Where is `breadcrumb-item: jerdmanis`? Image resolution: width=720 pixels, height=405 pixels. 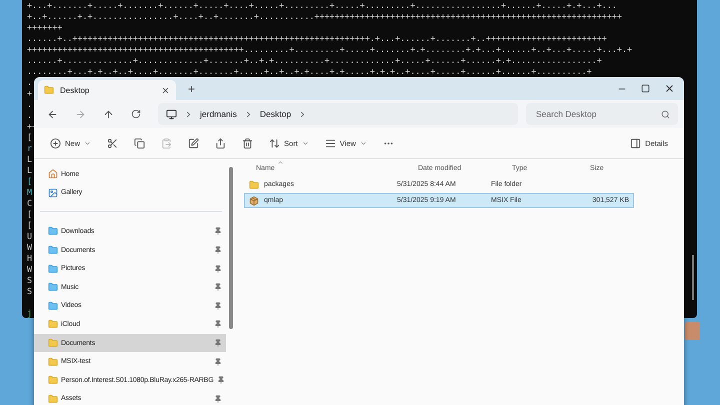
breadcrumb-item: jerdmanis is located at coordinates (218, 114).